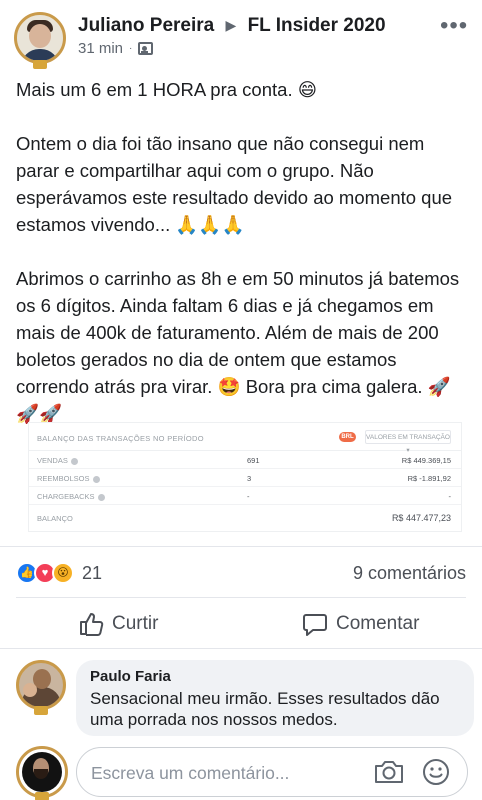  I want to click on like-button: Curtir, so click(118, 624).